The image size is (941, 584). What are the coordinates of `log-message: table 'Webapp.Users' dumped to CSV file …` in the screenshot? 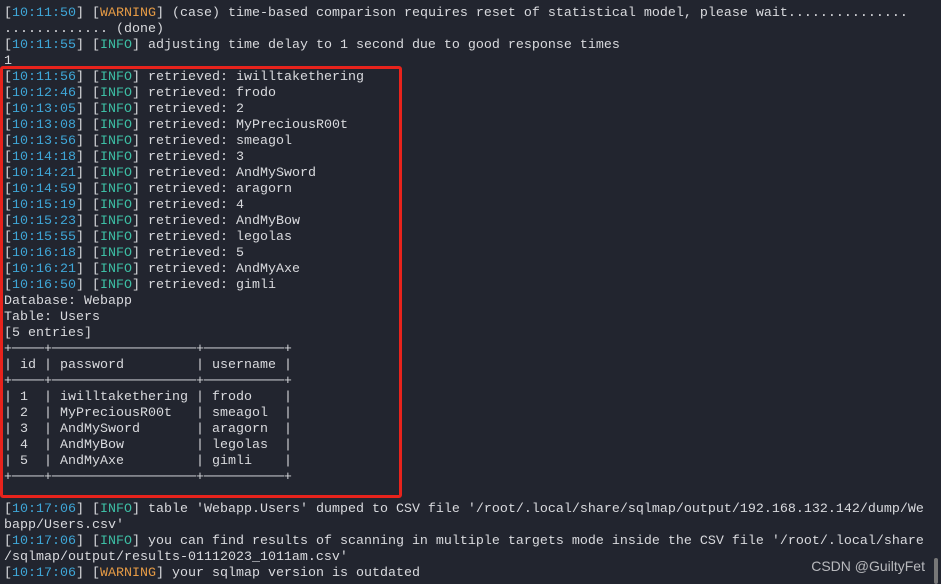 It's located at (532, 509).